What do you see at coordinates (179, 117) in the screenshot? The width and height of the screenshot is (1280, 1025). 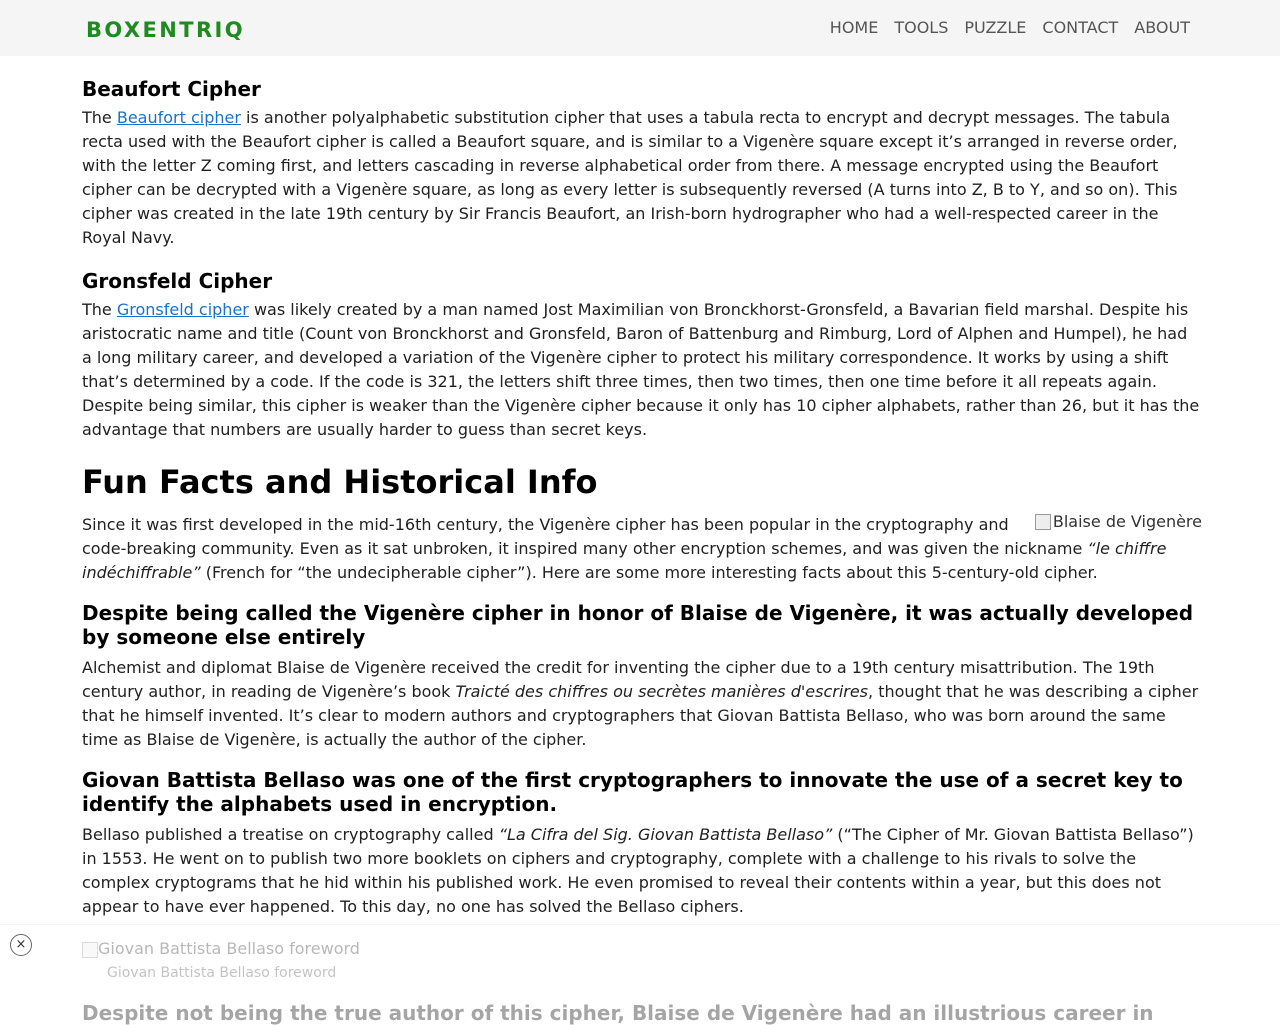 I see `beaufort-cipher-link: Beaufort cipher` at bounding box center [179, 117].